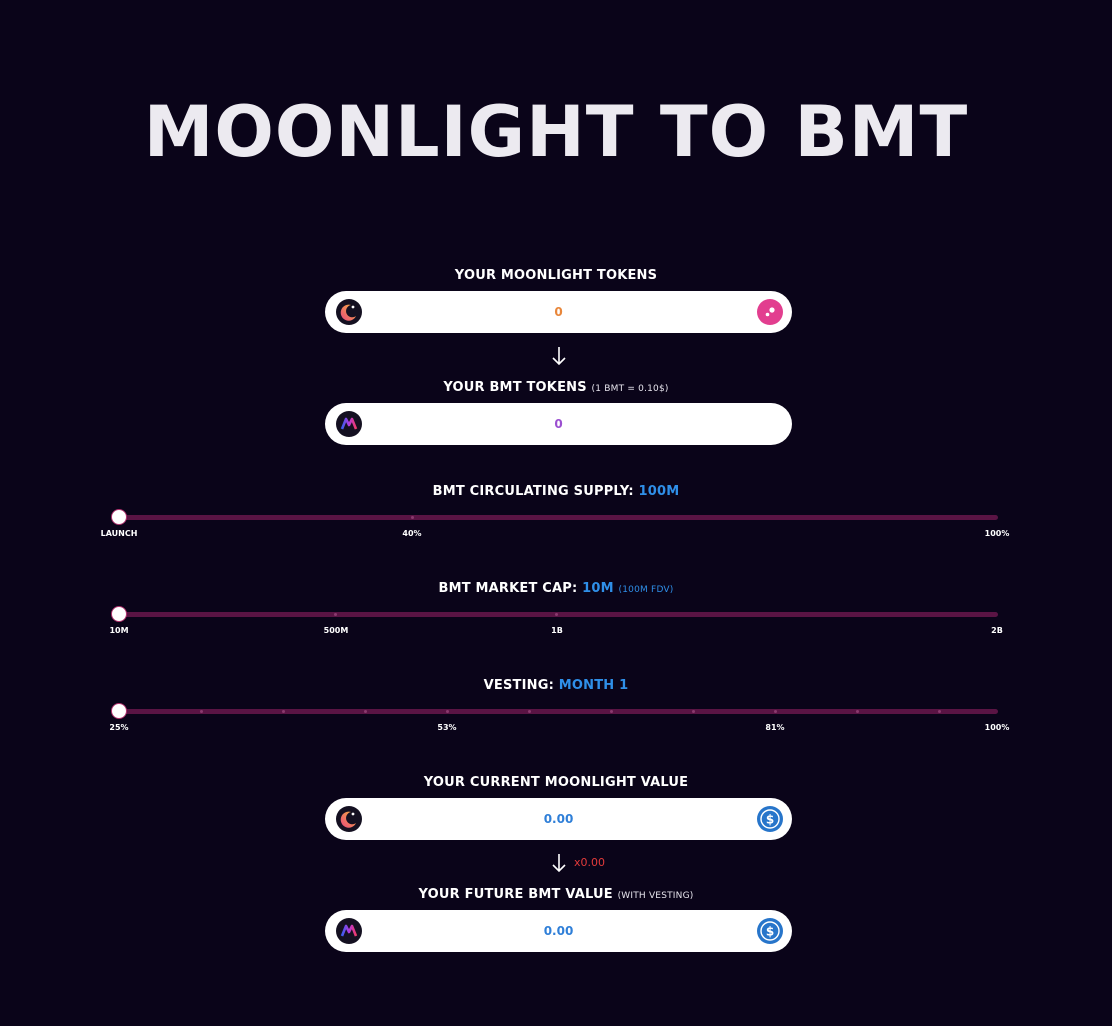 Image resolution: width=1112 pixels, height=1026 pixels. What do you see at coordinates (556, 132) in the screenshot?
I see `page-title: MOONLIGHT TO BMT` at bounding box center [556, 132].